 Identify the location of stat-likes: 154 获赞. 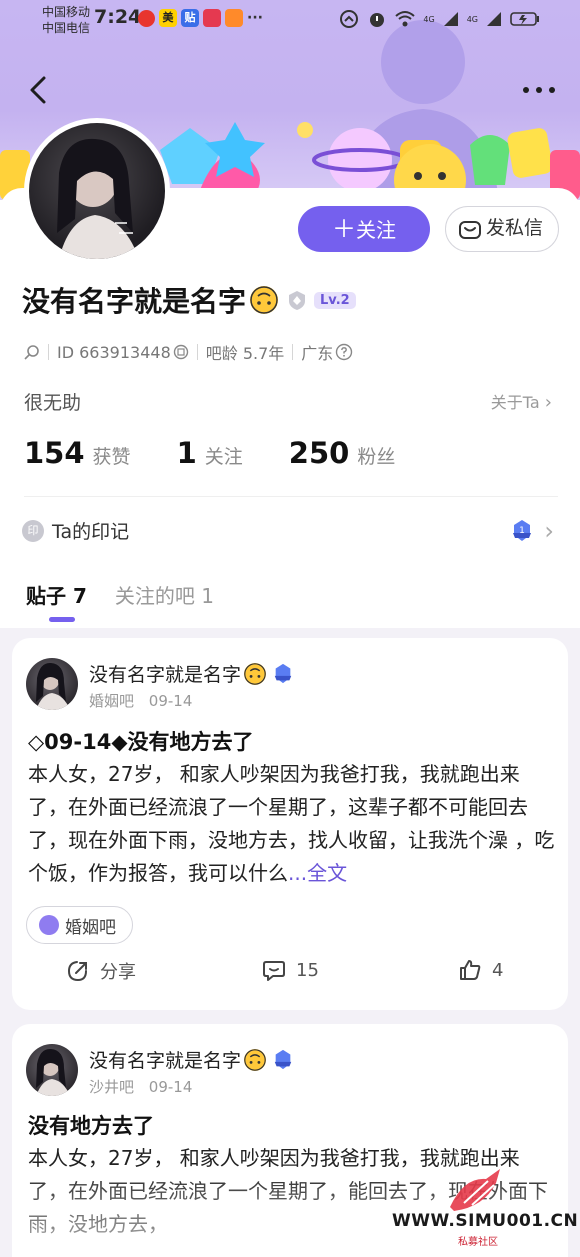
(77, 453).